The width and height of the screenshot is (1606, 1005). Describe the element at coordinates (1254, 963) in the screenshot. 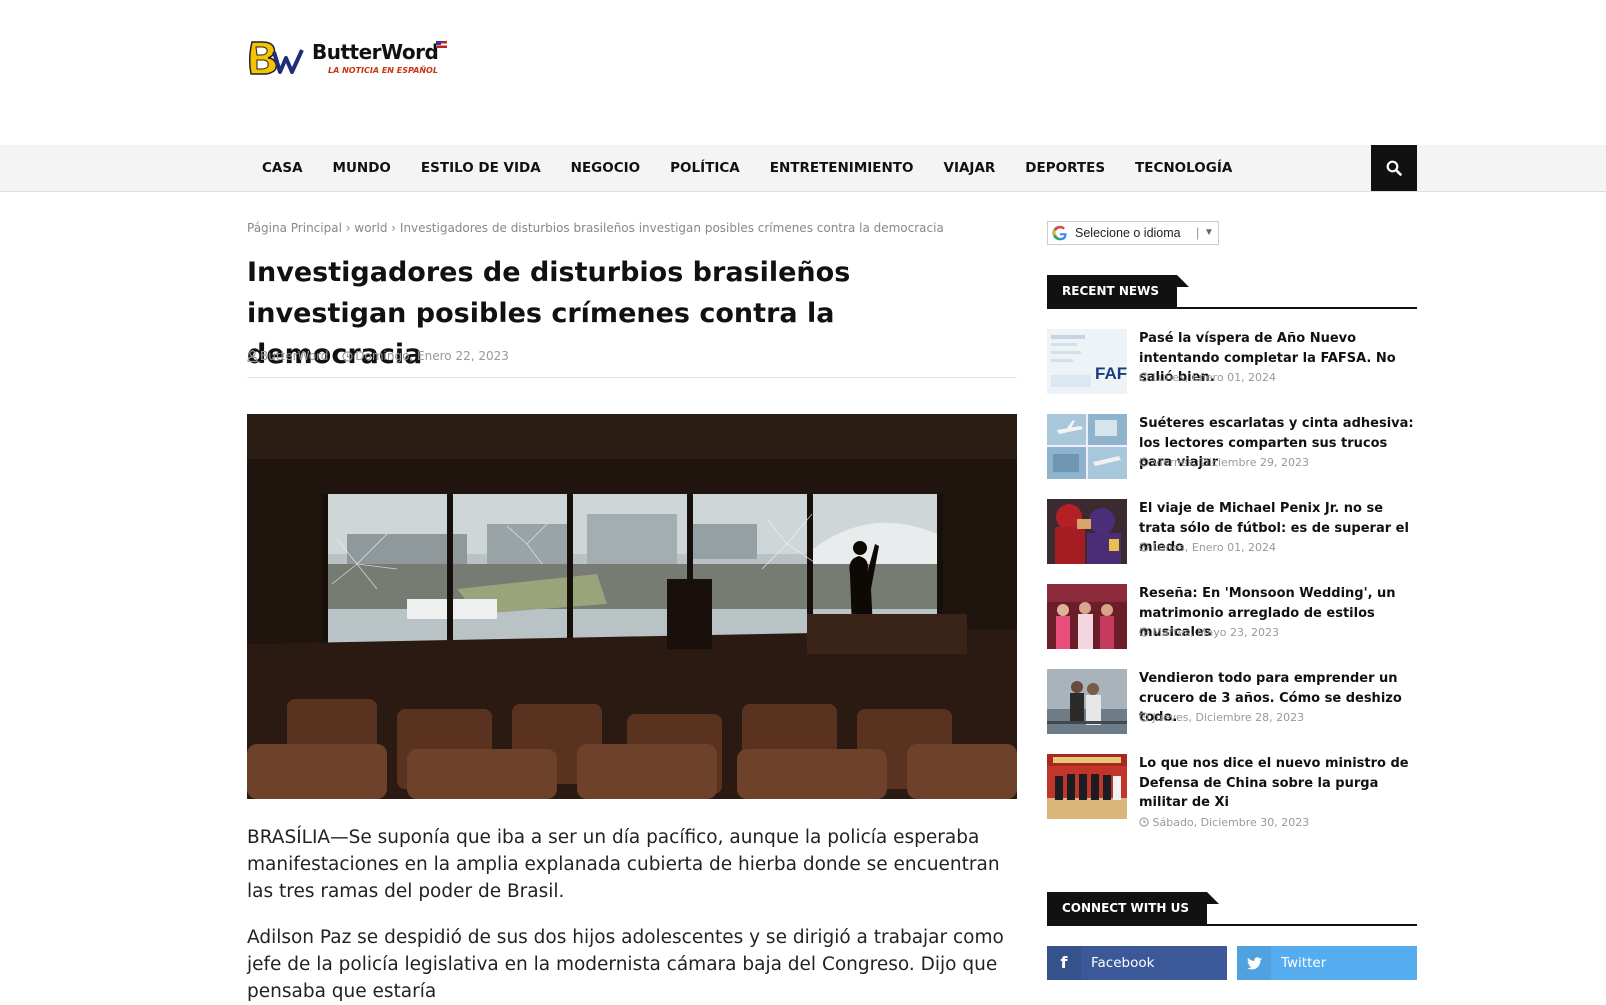

I see `twitter-icon` at that location.